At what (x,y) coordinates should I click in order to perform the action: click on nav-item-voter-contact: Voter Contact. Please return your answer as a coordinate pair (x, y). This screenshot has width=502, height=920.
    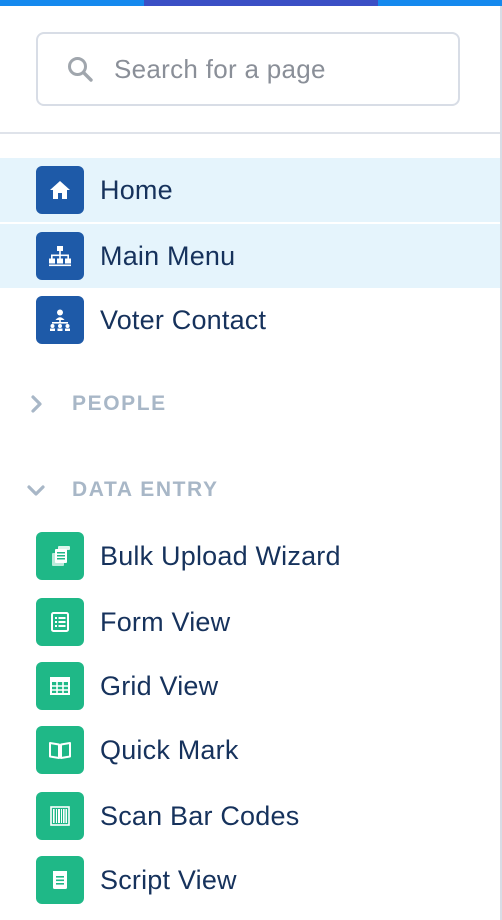
    Looking at the image, I should click on (250, 320).